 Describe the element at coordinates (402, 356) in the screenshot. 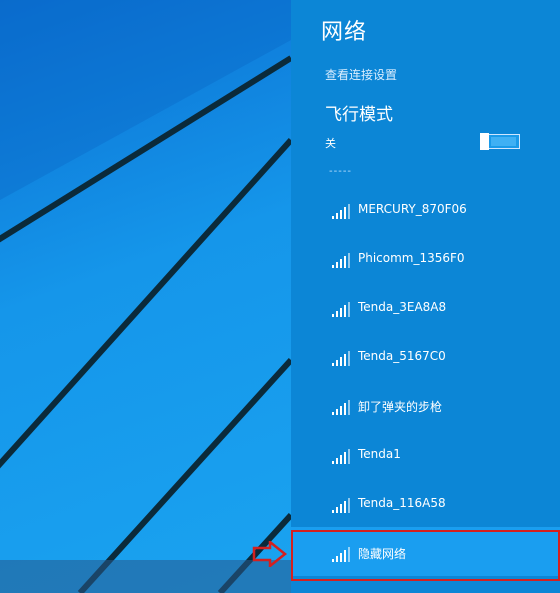

I see `network-name: Tenda_5167C0` at that location.